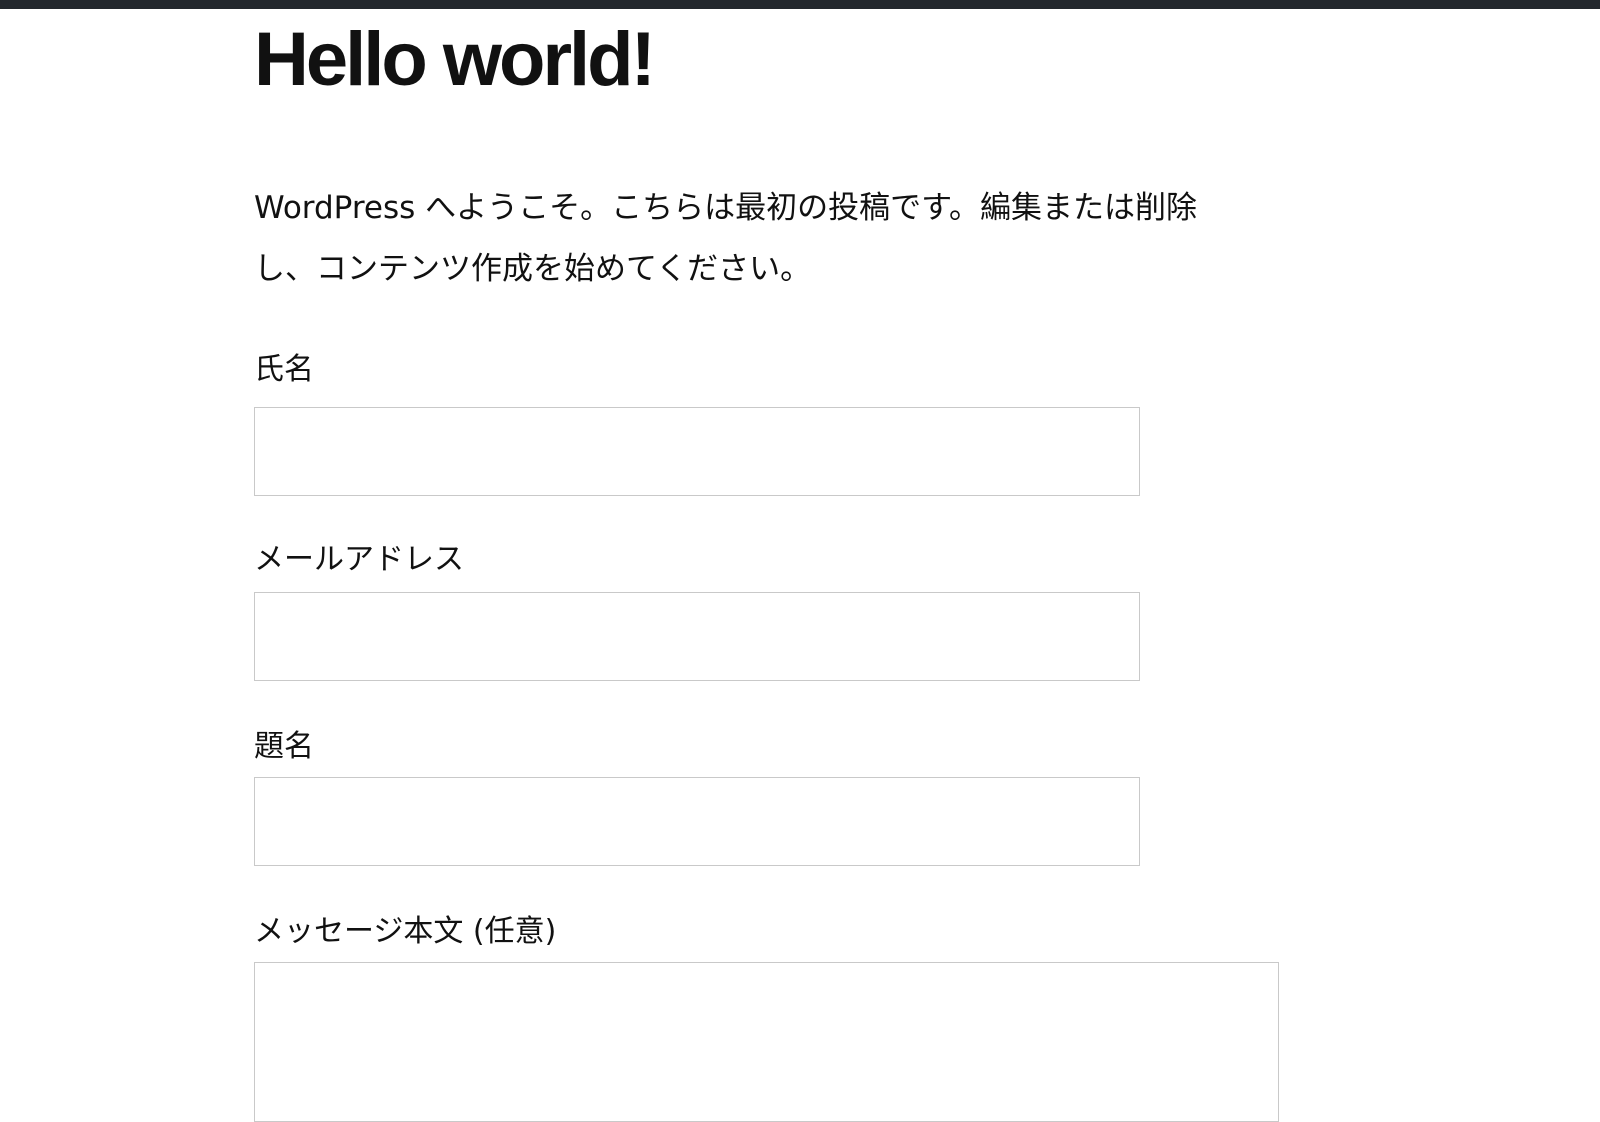 This screenshot has height=1122, width=1600. What do you see at coordinates (697, 451) in the screenshot?
I see `name-input` at bounding box center [697, 451].